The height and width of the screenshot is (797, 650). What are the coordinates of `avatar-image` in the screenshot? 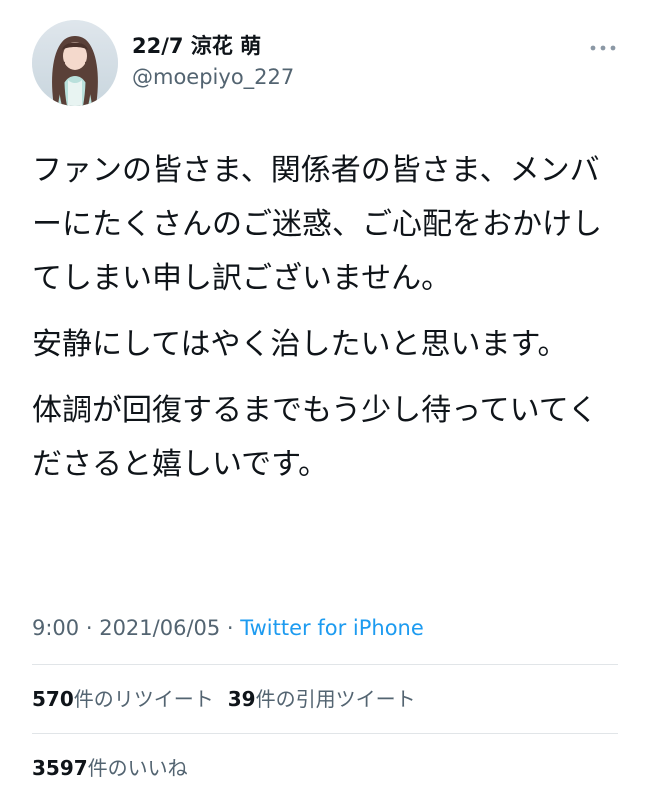 It's located at (75, 63).